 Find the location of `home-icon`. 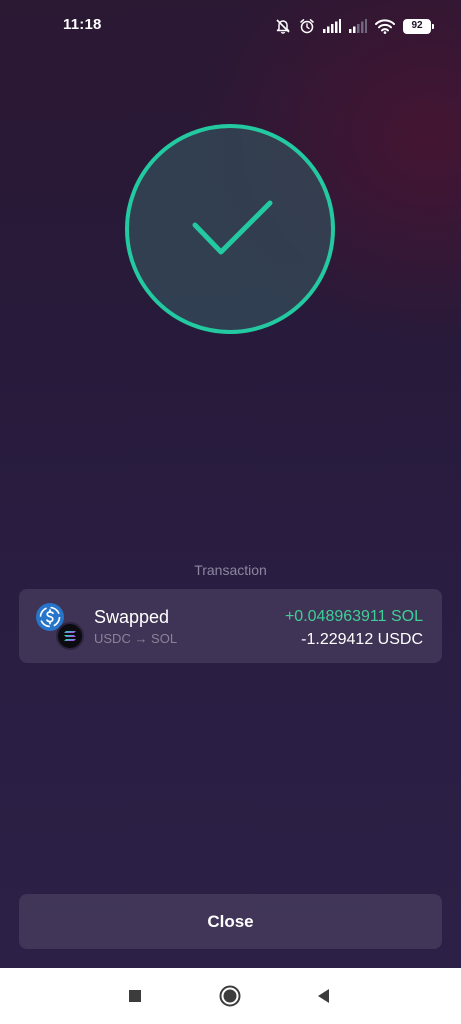

home-icon is located at coordinates (230, 996).